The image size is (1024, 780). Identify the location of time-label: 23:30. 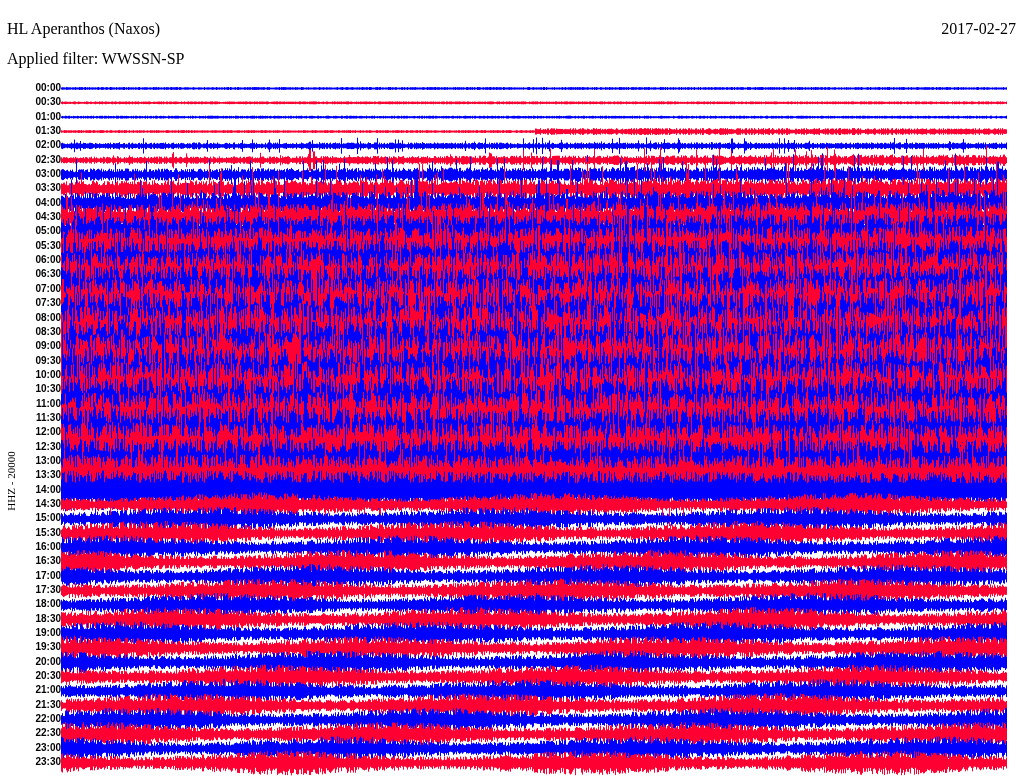
(48, 762).